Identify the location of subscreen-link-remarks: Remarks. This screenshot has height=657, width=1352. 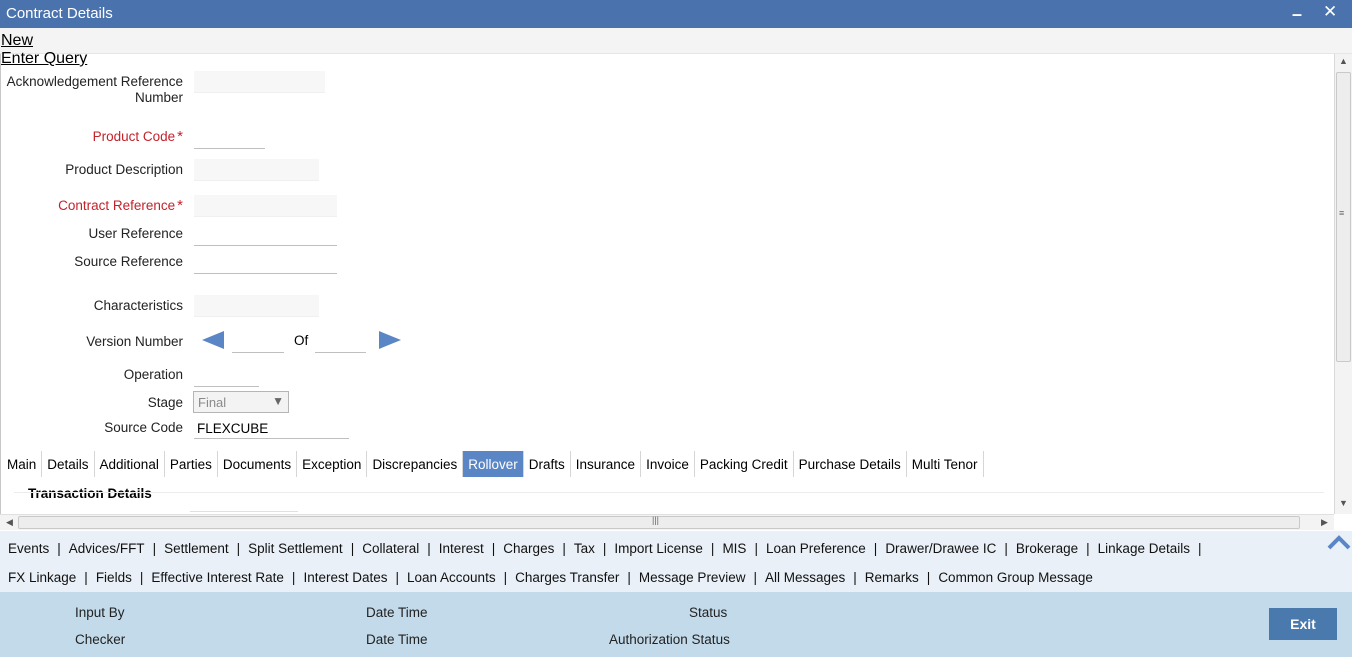
(892, 577).